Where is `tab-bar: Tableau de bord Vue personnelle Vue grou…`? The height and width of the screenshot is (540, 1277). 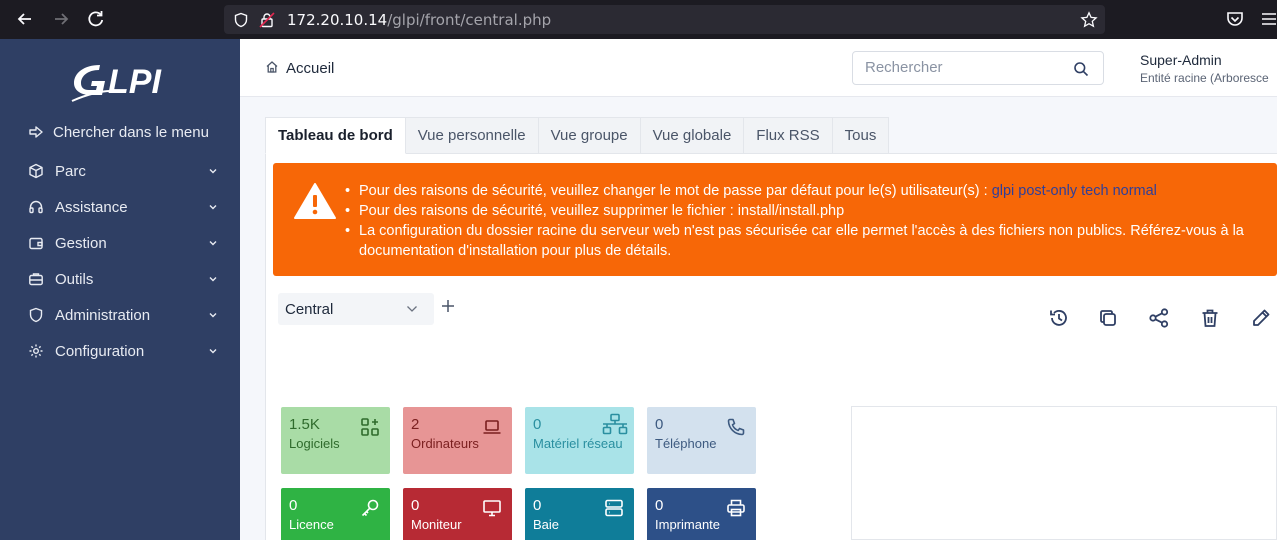 tab-bar: Tableau de bord Vue personnelle Vue grou… is located at coordinates (577, 135).